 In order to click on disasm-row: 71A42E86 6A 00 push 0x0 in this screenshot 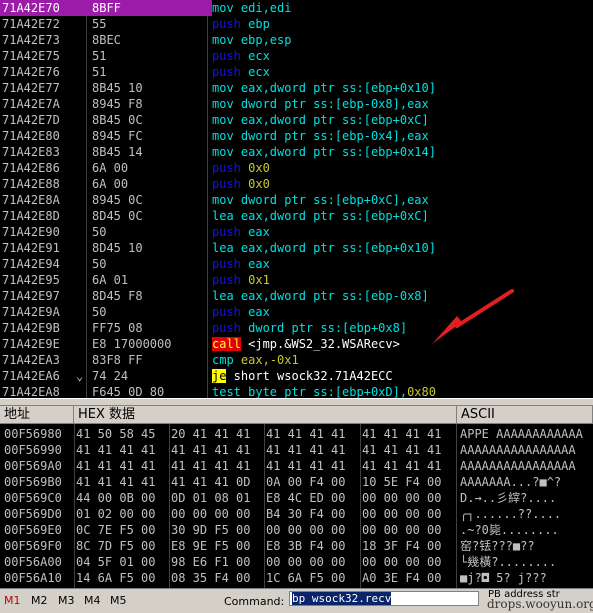, I will do `click(296, 168)`.